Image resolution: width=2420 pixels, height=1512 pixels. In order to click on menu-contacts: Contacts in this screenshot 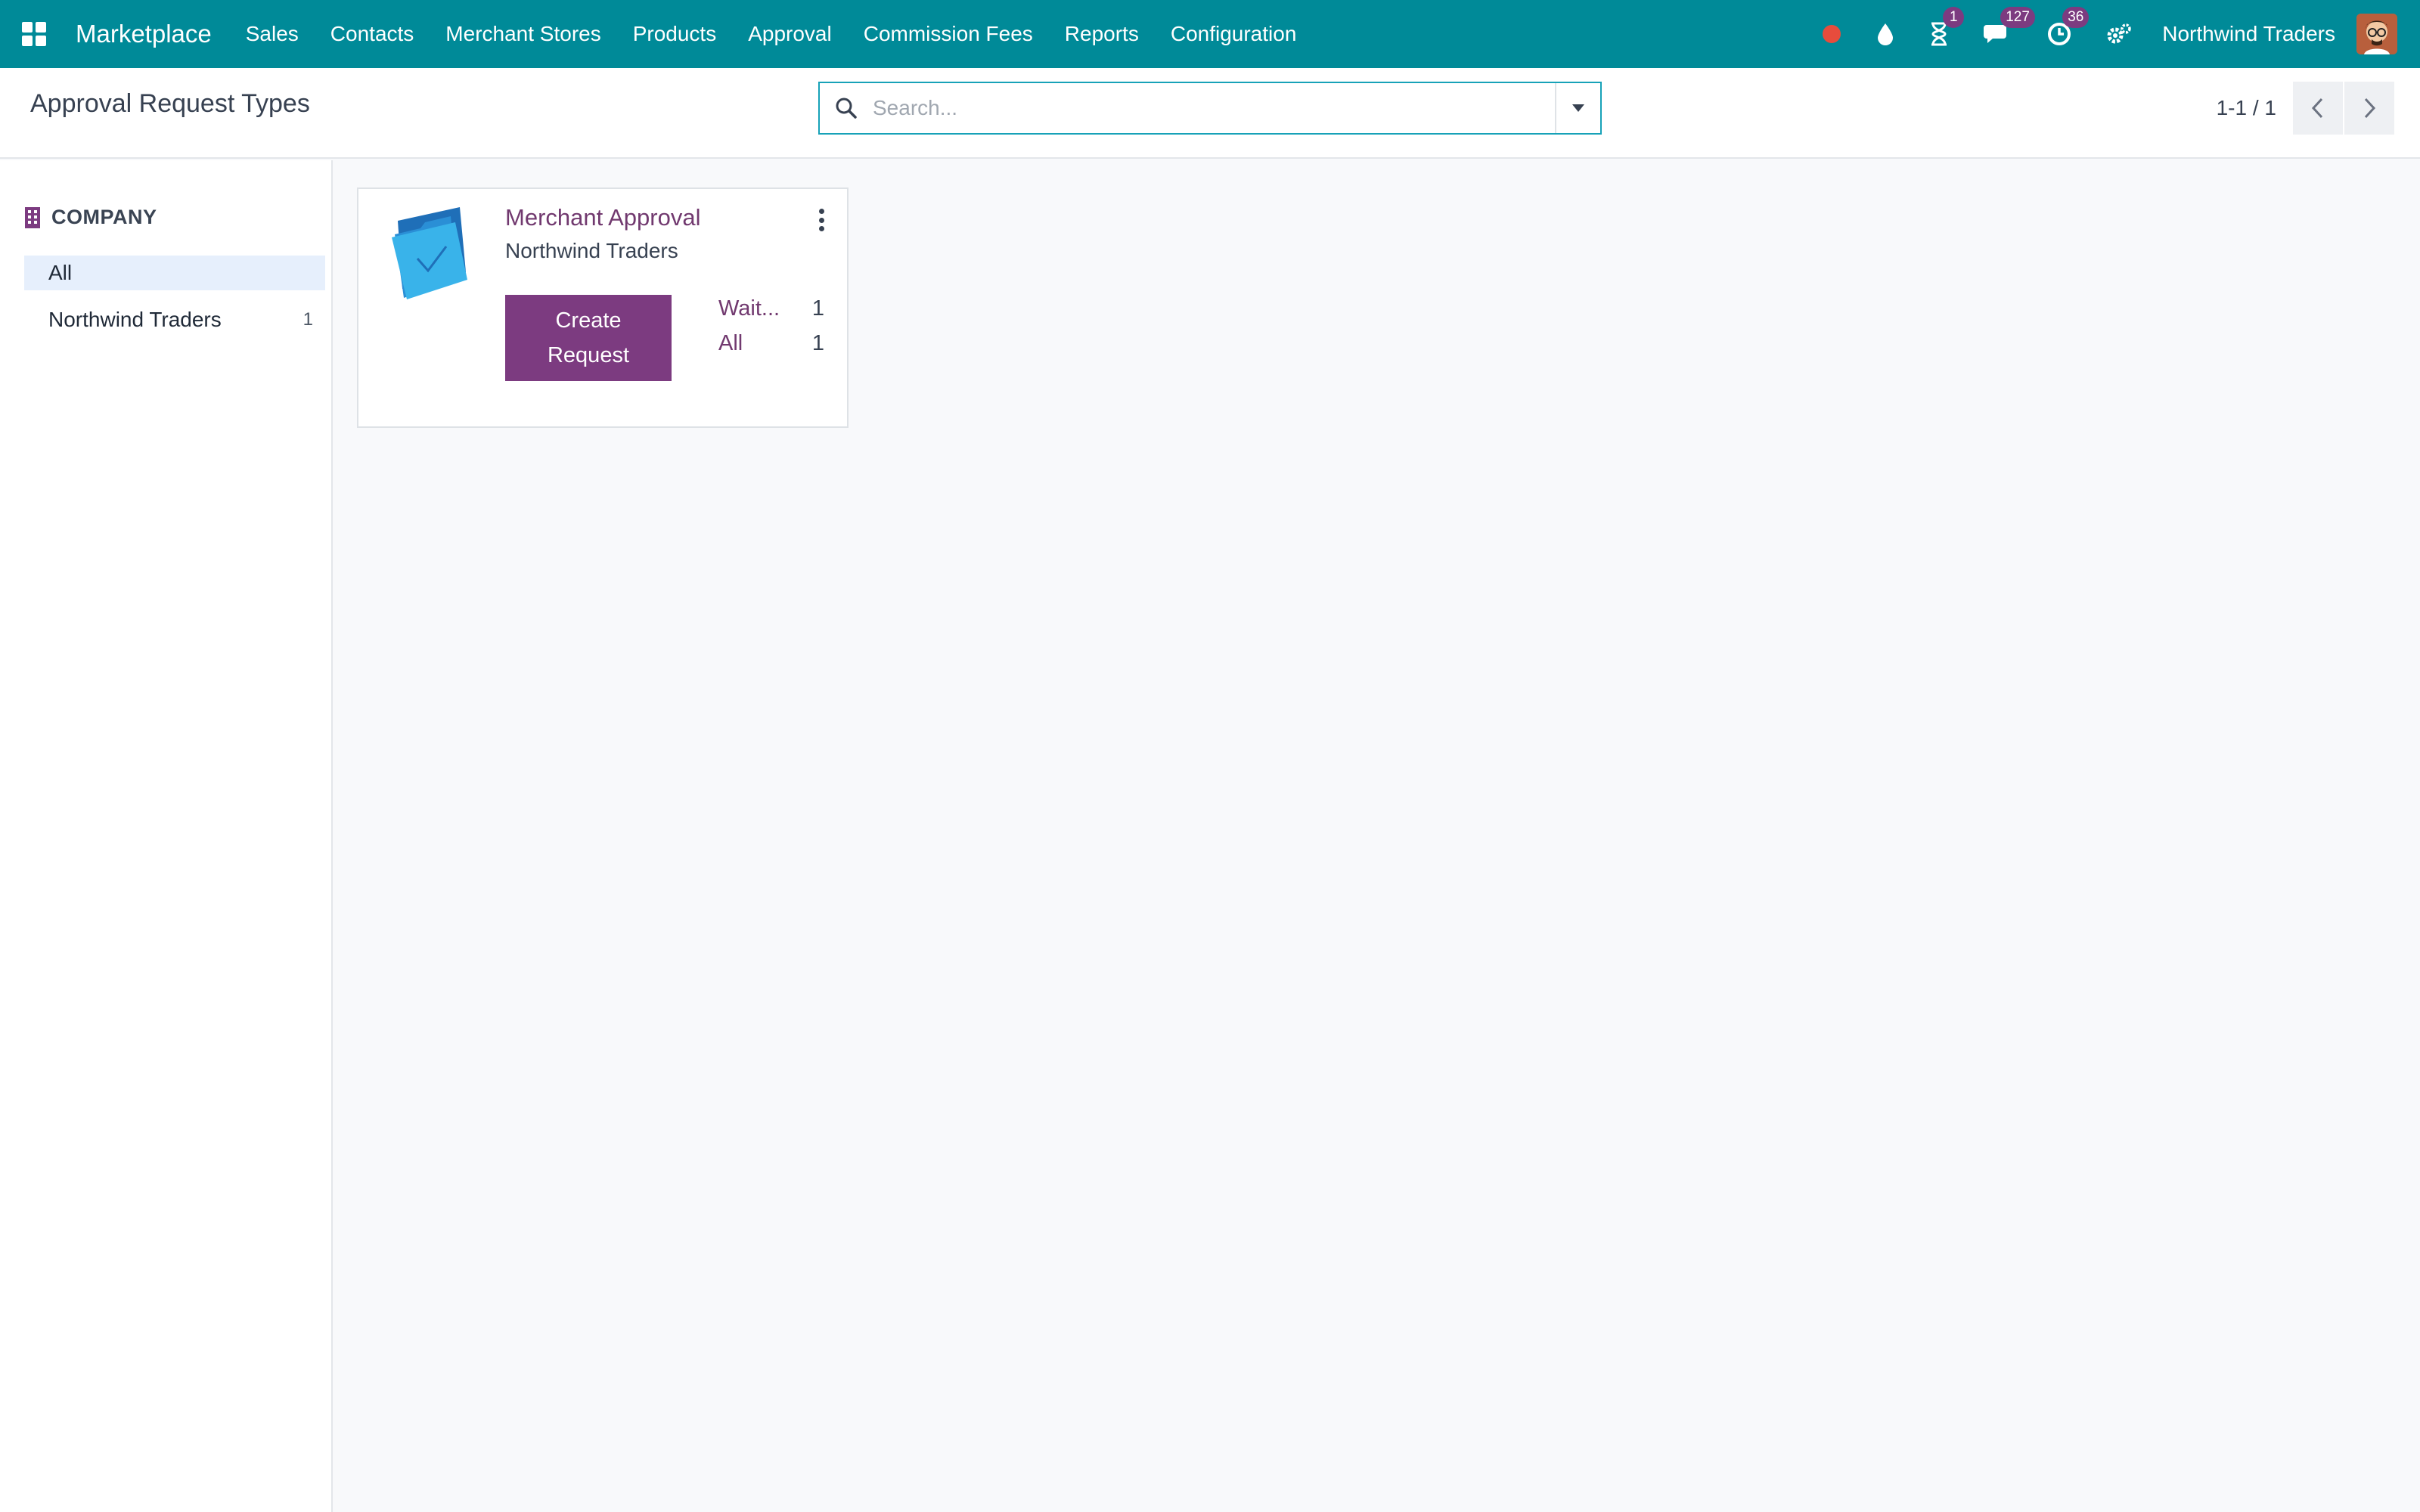, I will do `click(372, 34)`.